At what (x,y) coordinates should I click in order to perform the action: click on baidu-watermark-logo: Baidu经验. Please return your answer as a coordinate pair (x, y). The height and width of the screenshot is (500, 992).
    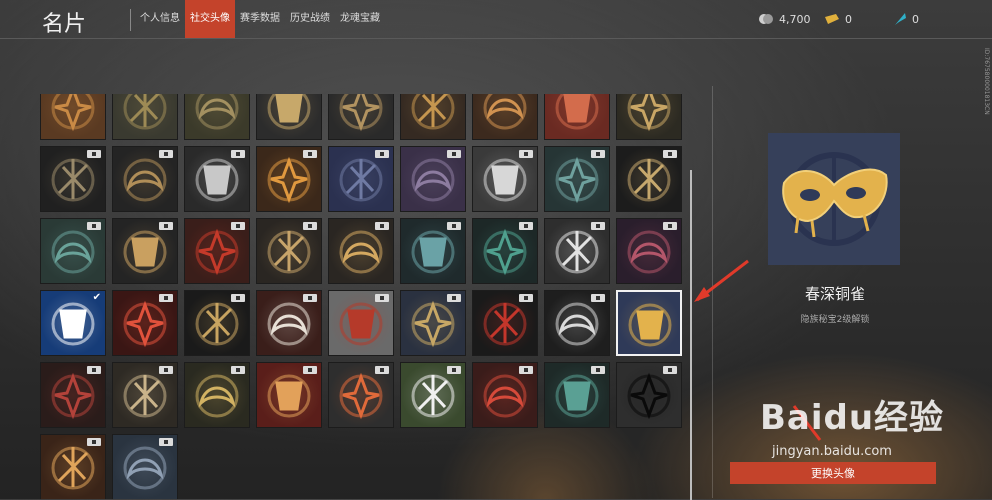
    Looking at the image, I should click on (852, 418).